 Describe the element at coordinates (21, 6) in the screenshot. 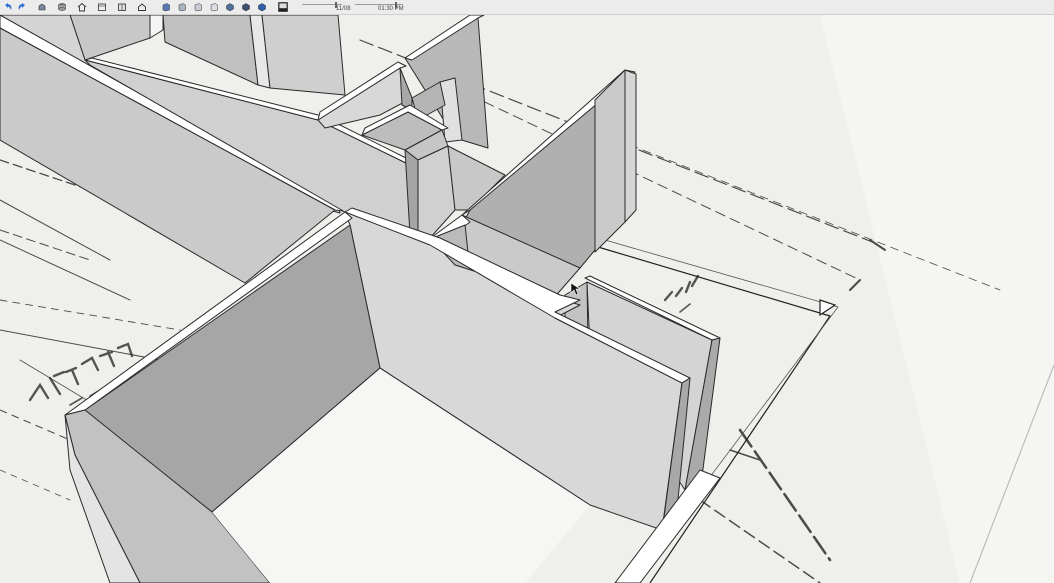

I see `redo-icon` at that location.